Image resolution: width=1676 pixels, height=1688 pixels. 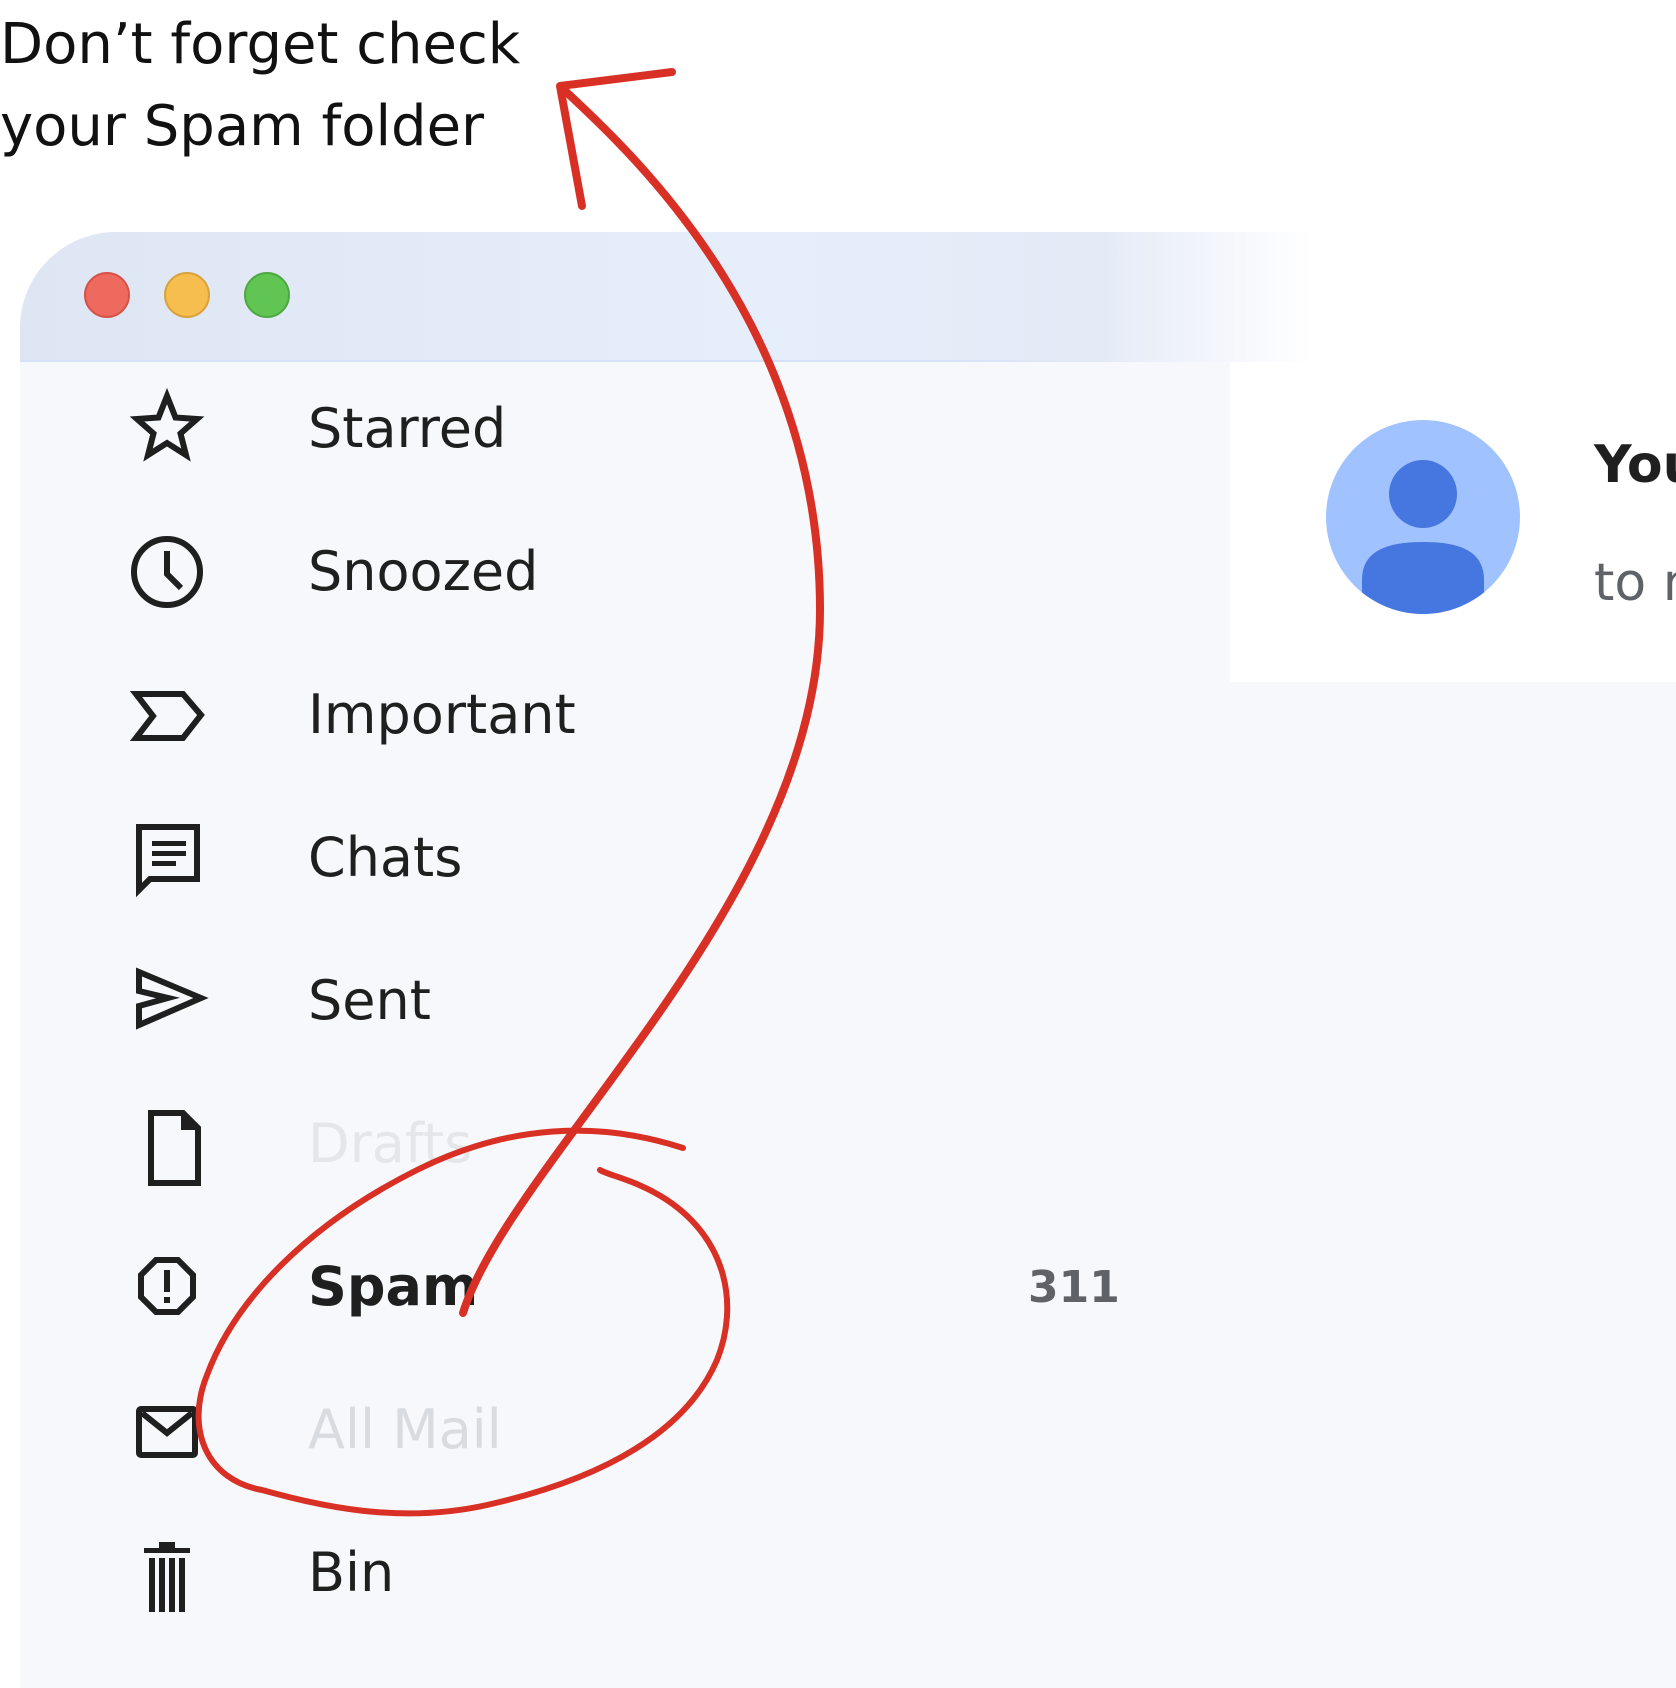 What do you see at coordinates (624, 715) in the screenshot?
I see `sidebar-item-important: Important` at bounding box center [624, 715].